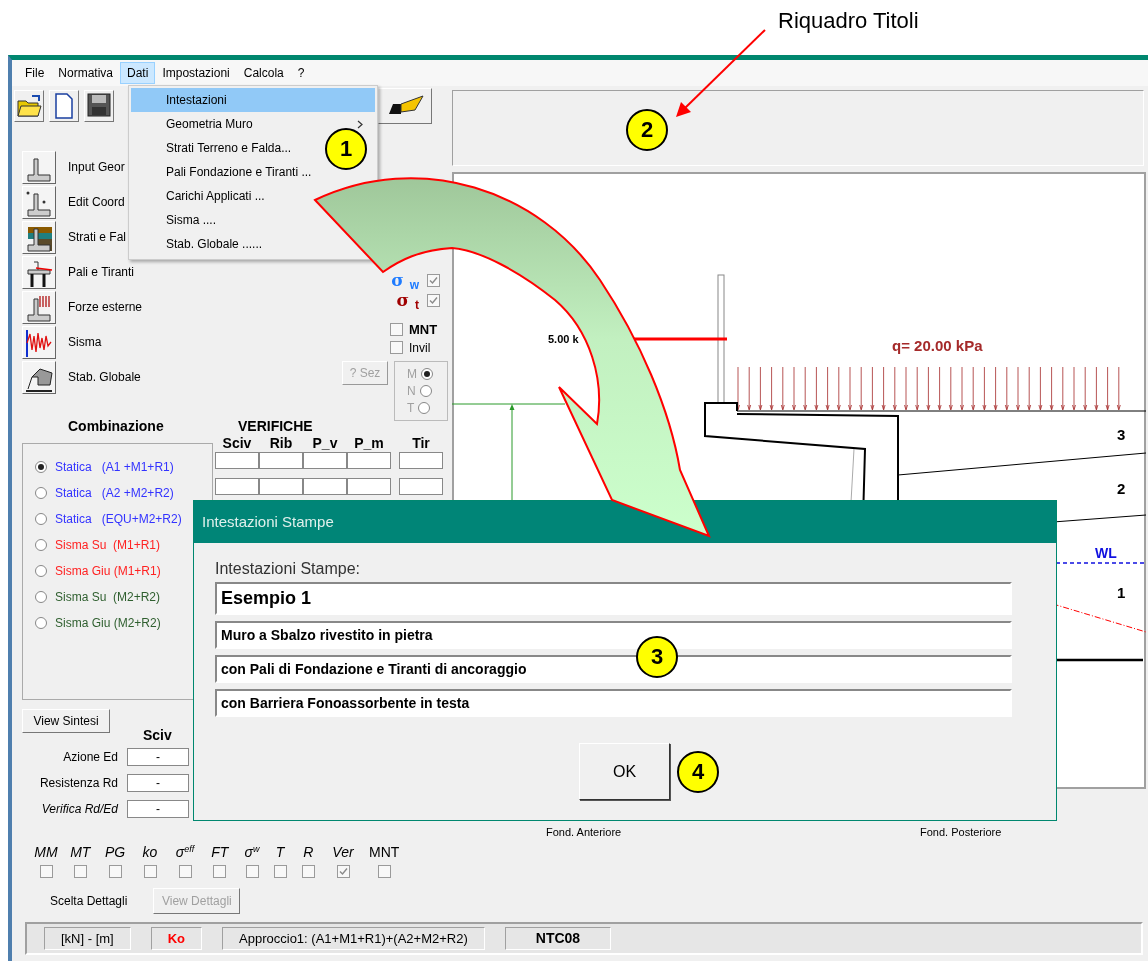  I want to click on flag-label: MNT, so click(423, 330).